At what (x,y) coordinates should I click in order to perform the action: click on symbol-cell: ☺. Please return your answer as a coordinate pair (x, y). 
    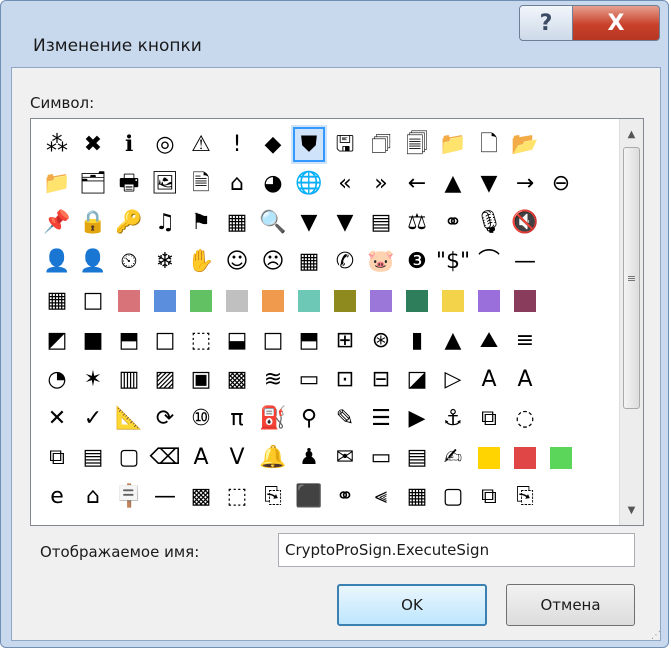
    Looking at the image, I should click on (237, 262).